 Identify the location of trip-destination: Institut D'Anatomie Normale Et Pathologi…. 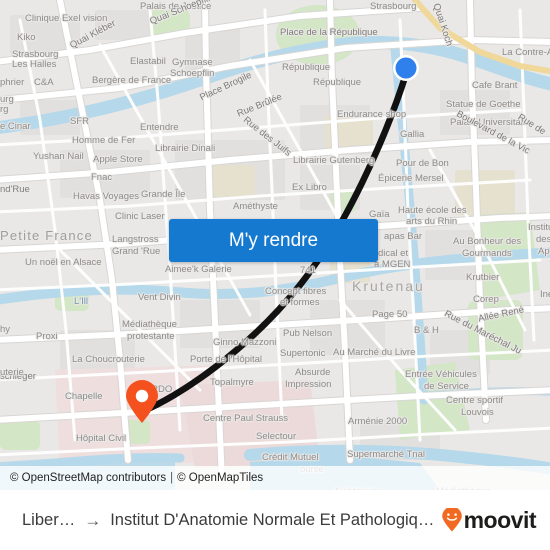
(272, 519).